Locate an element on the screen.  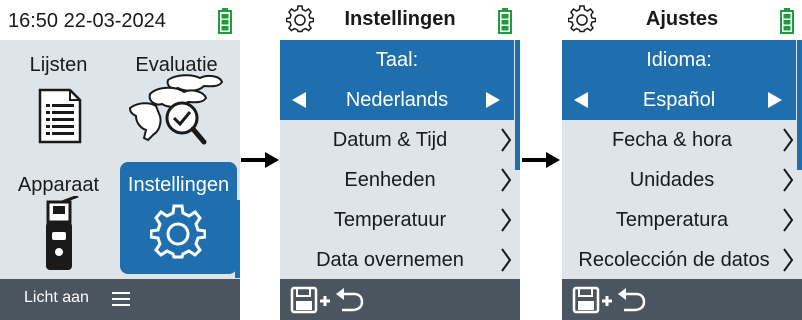
menu-item-units: Unidades is located at coordinates (679, 180).